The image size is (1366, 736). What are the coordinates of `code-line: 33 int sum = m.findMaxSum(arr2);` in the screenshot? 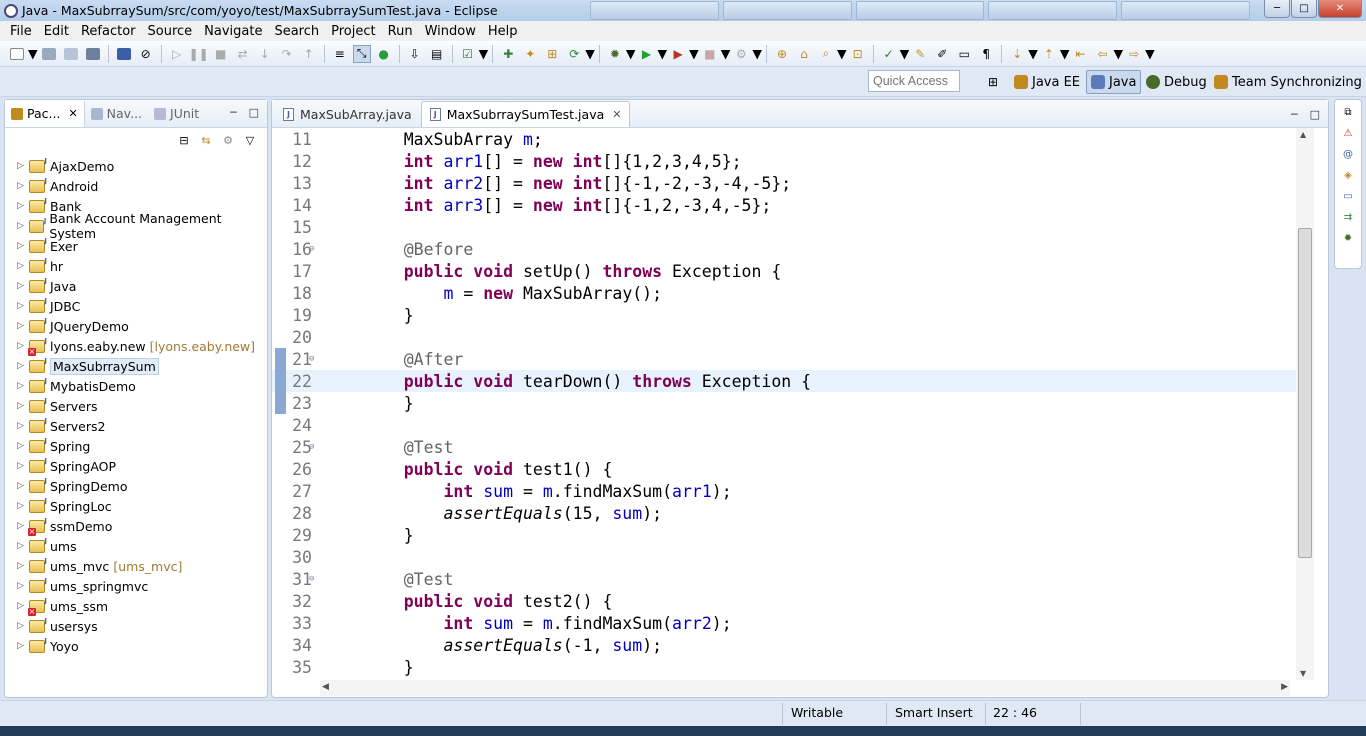 It's located at (789, 623).